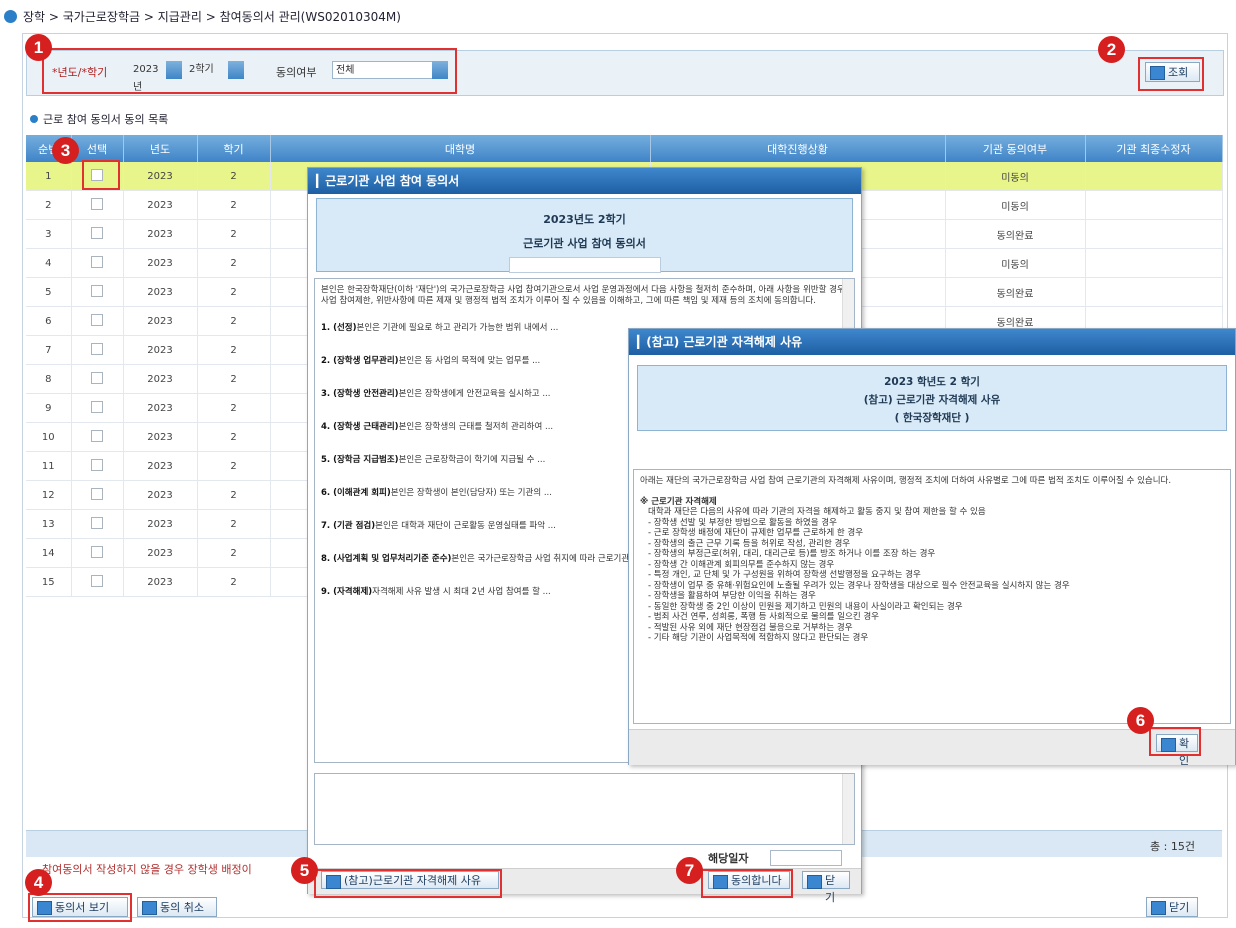 This screenshot has width=1236, height=928. What do you see at coordinates (750, 627) in the screenshot?
I see `reason-item: - 적발된 사유 외에 재단 현장점검 불응으로 거부하는 경우` at bounding box center [750, 627].